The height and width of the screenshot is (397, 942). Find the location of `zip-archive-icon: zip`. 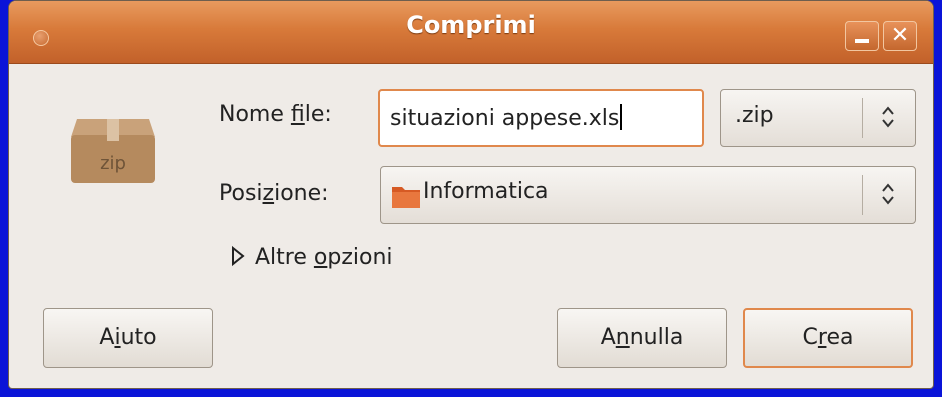

zip-archive-icon: zip is located at coordinates (113, 151).